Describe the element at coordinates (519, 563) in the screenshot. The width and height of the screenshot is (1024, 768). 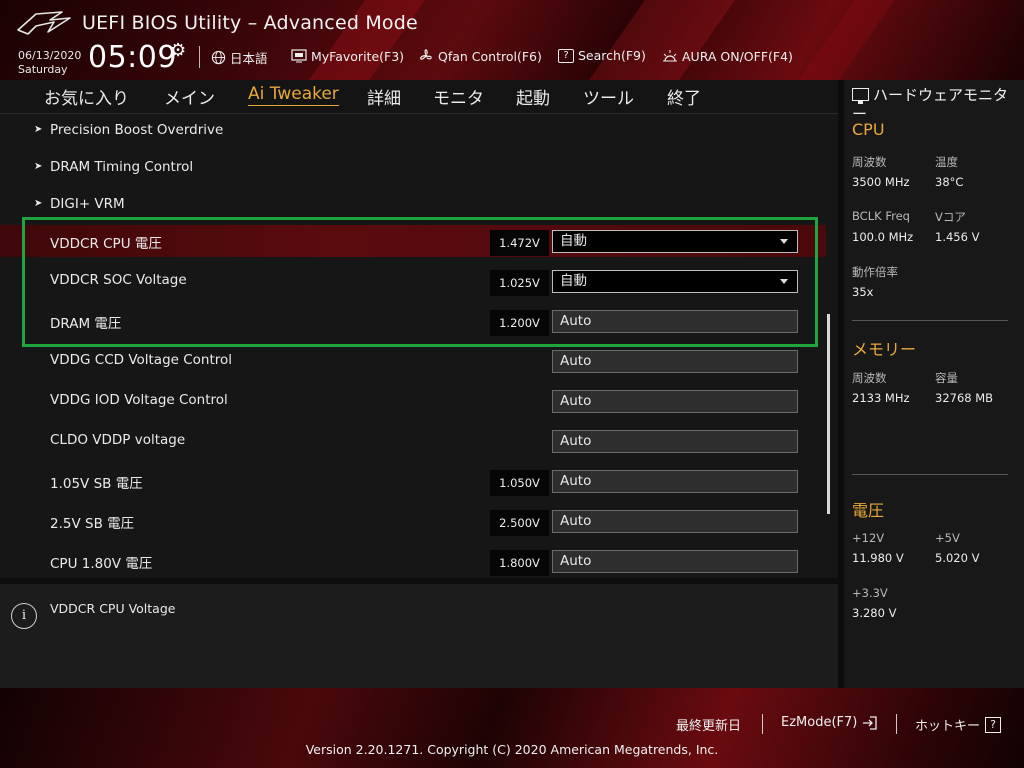
I see `current-voltage: 1.800V` at that location.